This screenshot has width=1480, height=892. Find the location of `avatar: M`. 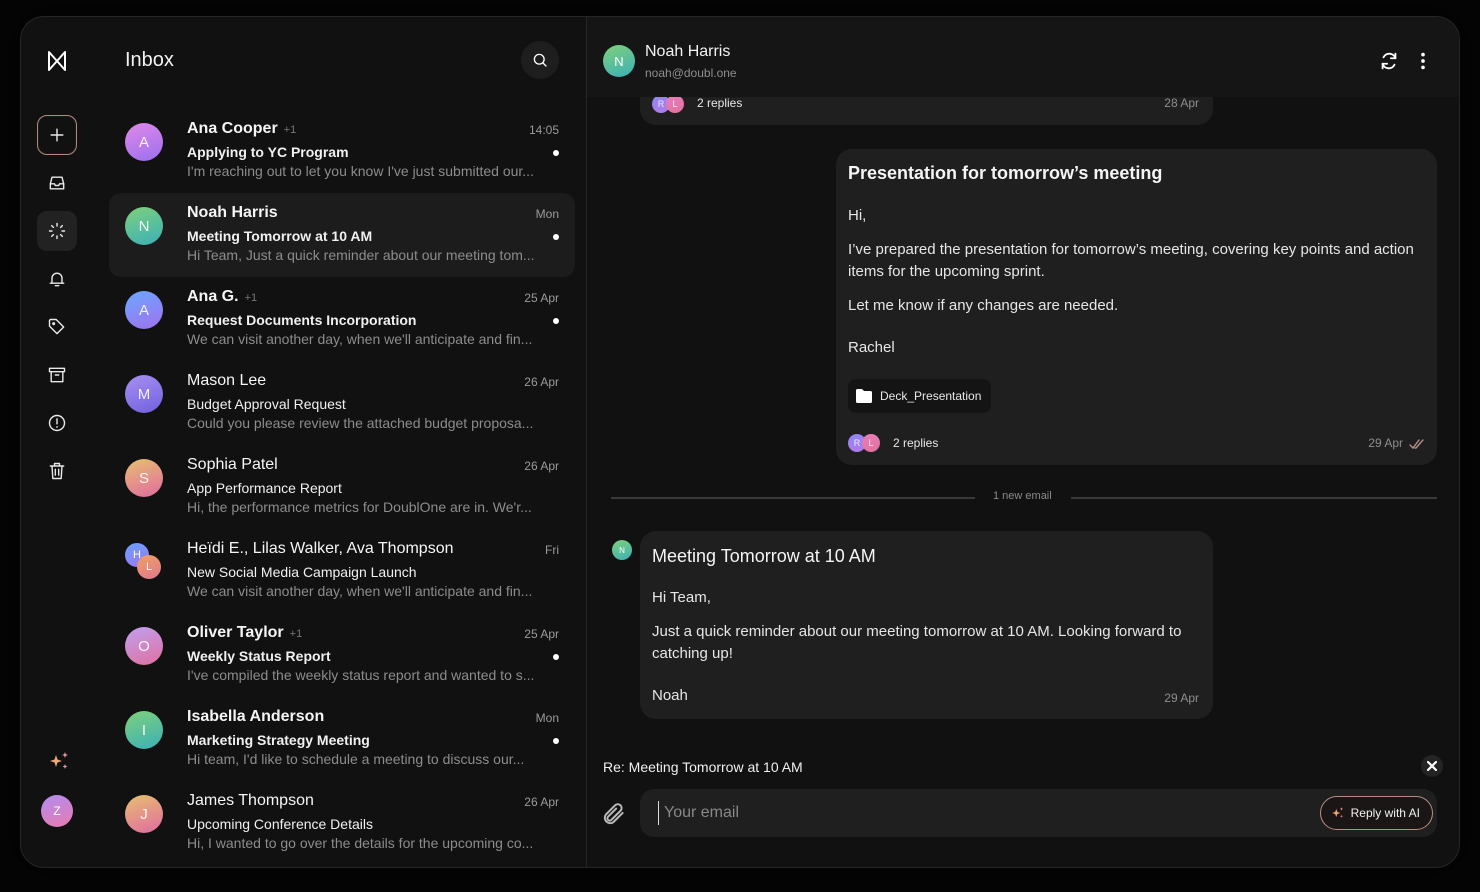

avatar: M is located at coordinates (144, 394).